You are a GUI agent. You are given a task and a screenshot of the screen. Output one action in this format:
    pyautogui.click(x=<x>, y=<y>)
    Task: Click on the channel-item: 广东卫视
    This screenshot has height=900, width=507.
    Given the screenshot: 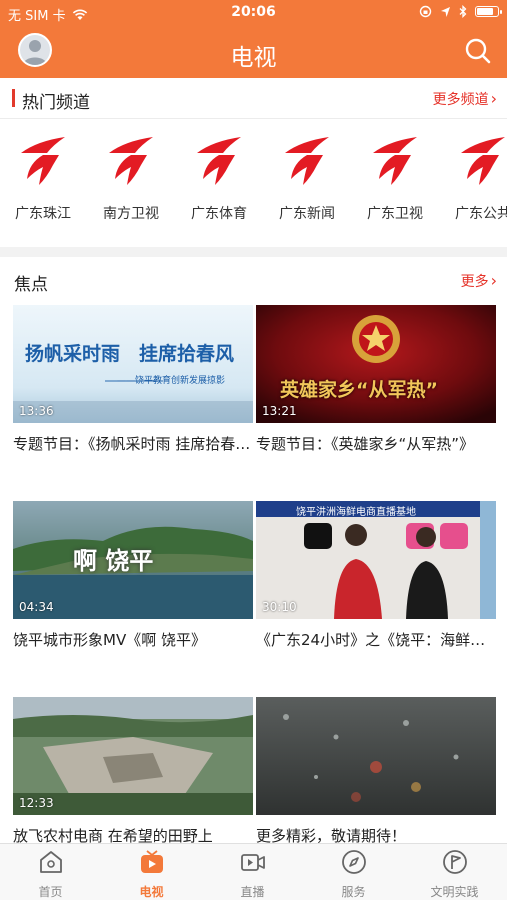 What is the action you would take?
    pyautogui.click(x=395, y=174)
    